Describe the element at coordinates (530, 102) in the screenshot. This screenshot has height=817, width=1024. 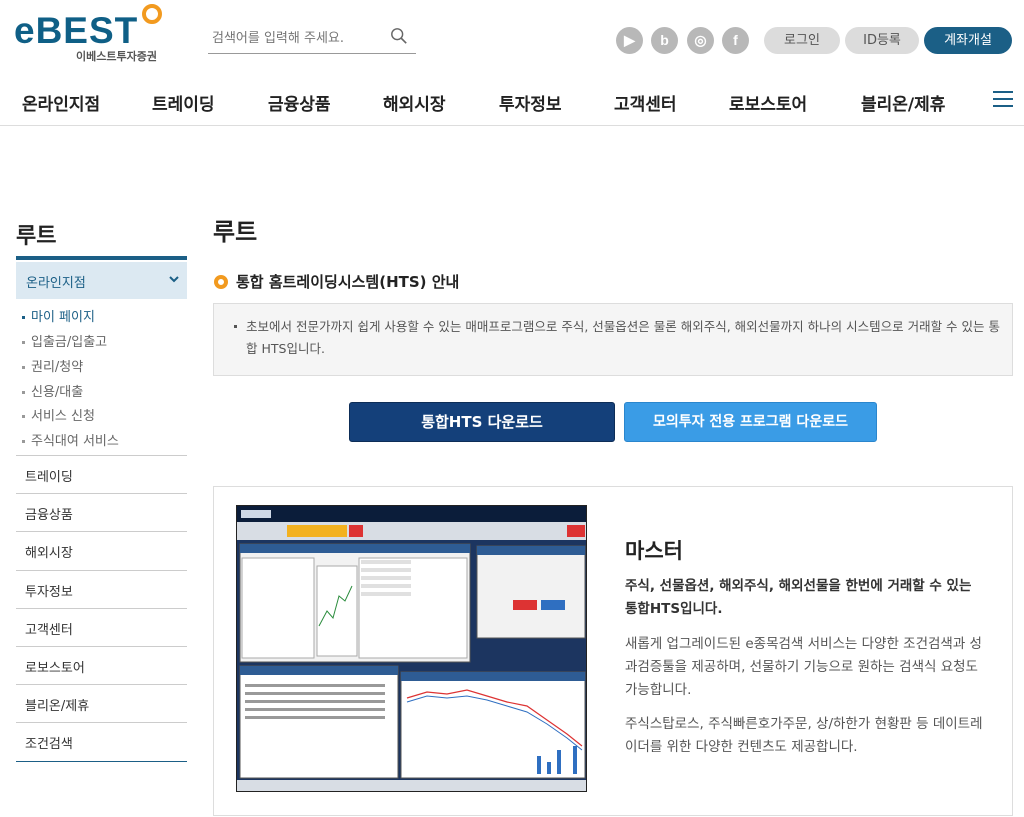
I see `gnb-item-invest-info: 투자정보` at that location.